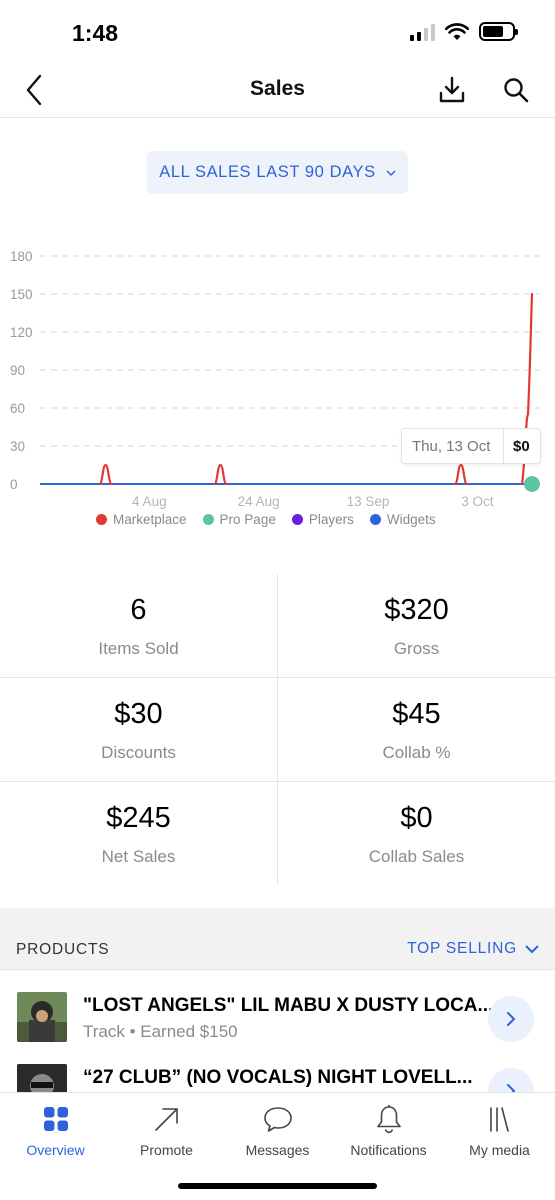 The width and height of the screenshot is (555, 1200). I want to click on chat-bubble-icon, so click(277, 1119).